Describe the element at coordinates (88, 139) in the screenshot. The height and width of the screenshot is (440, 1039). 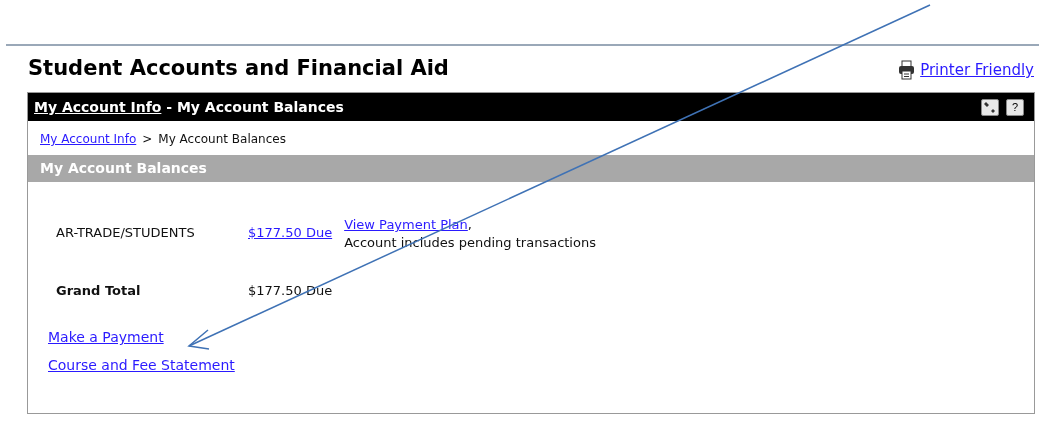
I see `breadcrumb-link: My Account Info` at that location.